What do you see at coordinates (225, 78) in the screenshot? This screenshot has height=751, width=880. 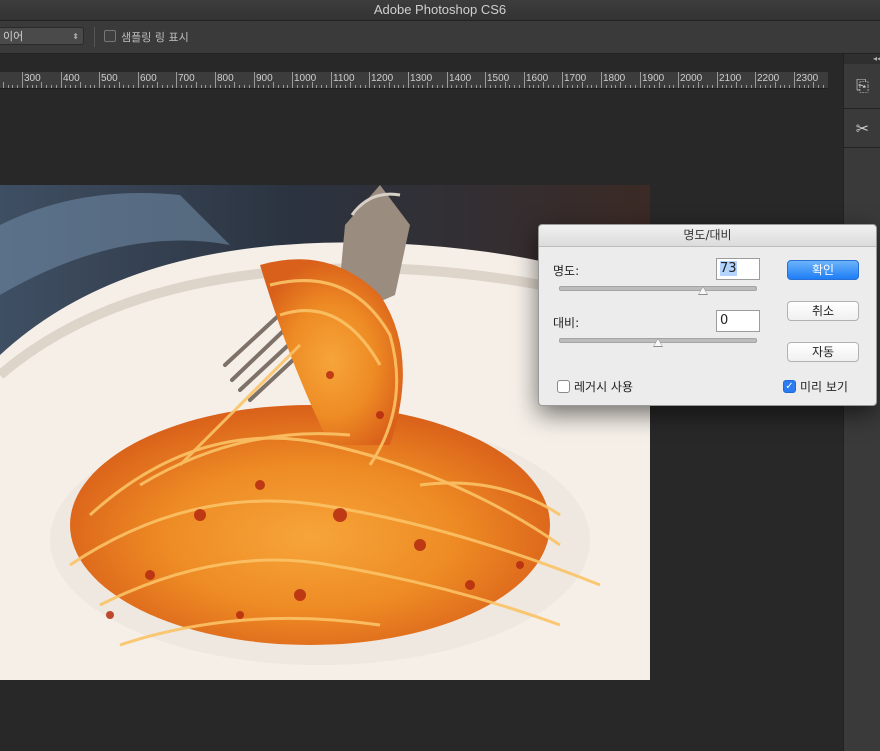 I see `ruler-label: 800` at bounding box center [225, 78].